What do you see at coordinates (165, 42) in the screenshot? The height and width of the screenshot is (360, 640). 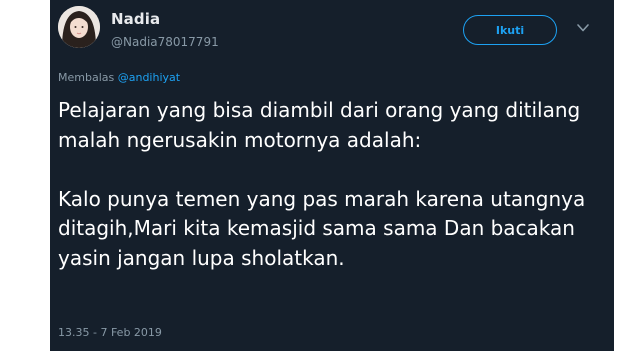 I see `user-handle: @Nadia78017791` at bounding box center [165, 42].